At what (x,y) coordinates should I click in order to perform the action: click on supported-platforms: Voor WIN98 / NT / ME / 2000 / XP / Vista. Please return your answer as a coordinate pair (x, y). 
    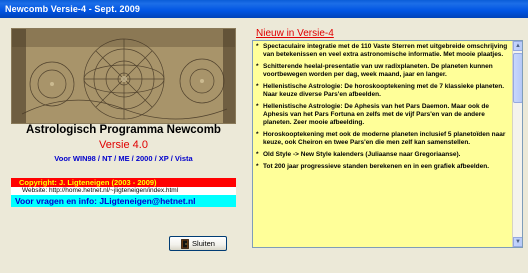
    Looking at the image, I should click on (123, 158).